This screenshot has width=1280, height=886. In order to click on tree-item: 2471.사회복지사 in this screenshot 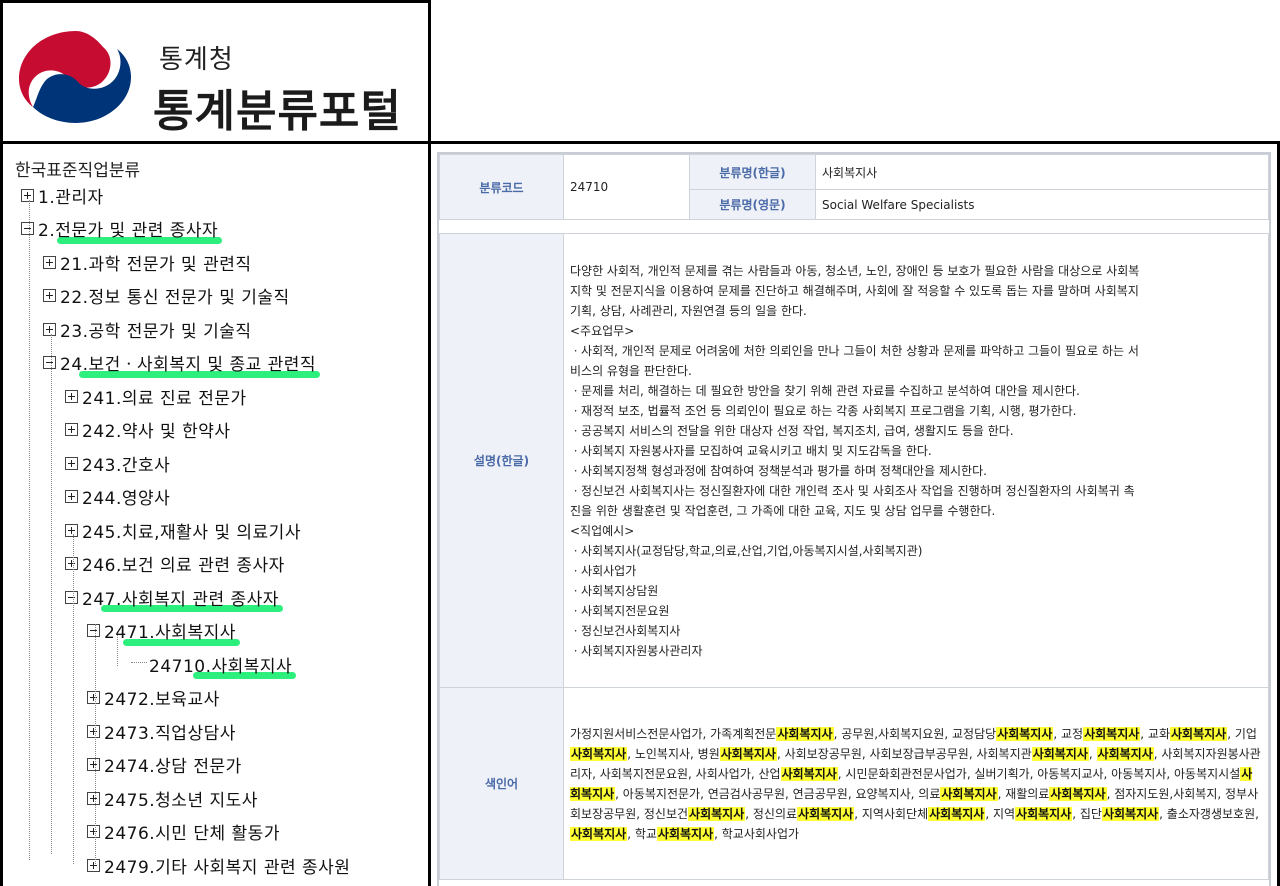, I will do `click(163, 632)`.